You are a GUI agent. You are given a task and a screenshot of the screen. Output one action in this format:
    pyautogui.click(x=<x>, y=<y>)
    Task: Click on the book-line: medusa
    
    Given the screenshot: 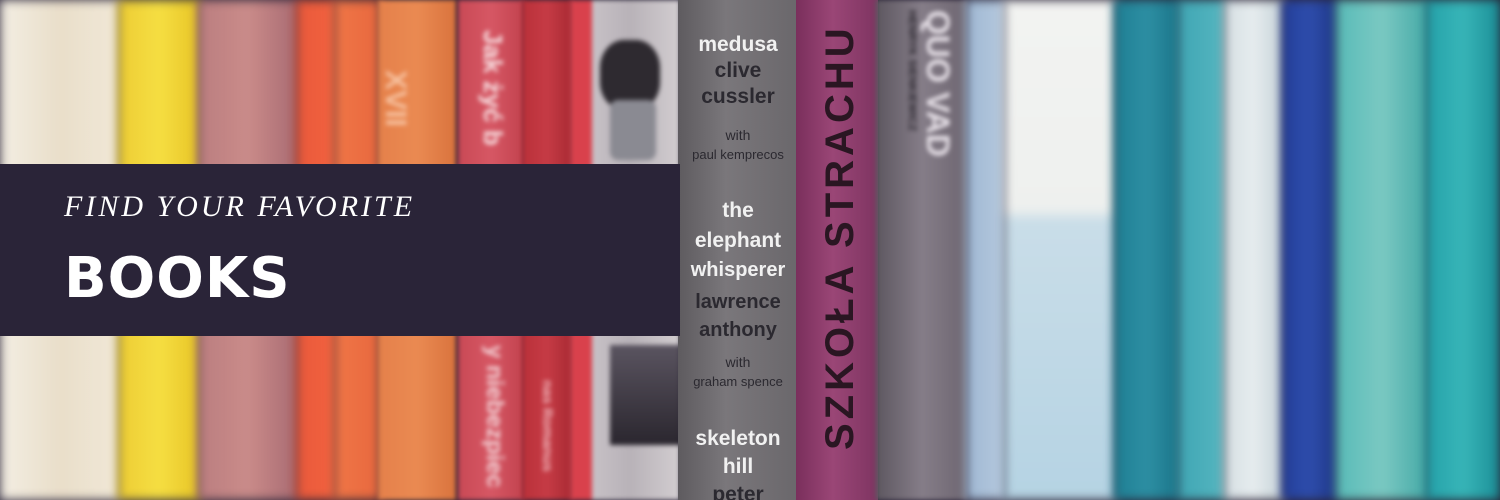 What is the action you would take?
    pyautogui.click(x=738, y=44)
    